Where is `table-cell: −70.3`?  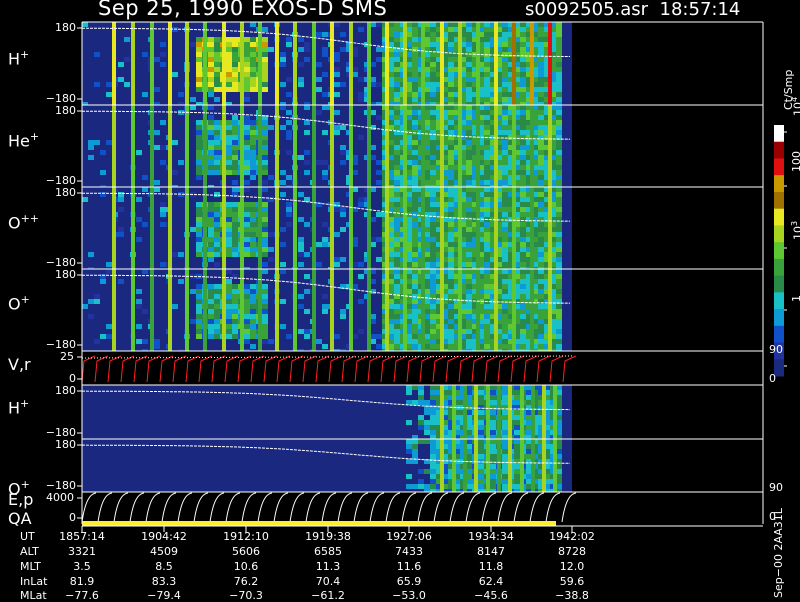
table-cell: −70.3 is located at coordinates (246, 595).